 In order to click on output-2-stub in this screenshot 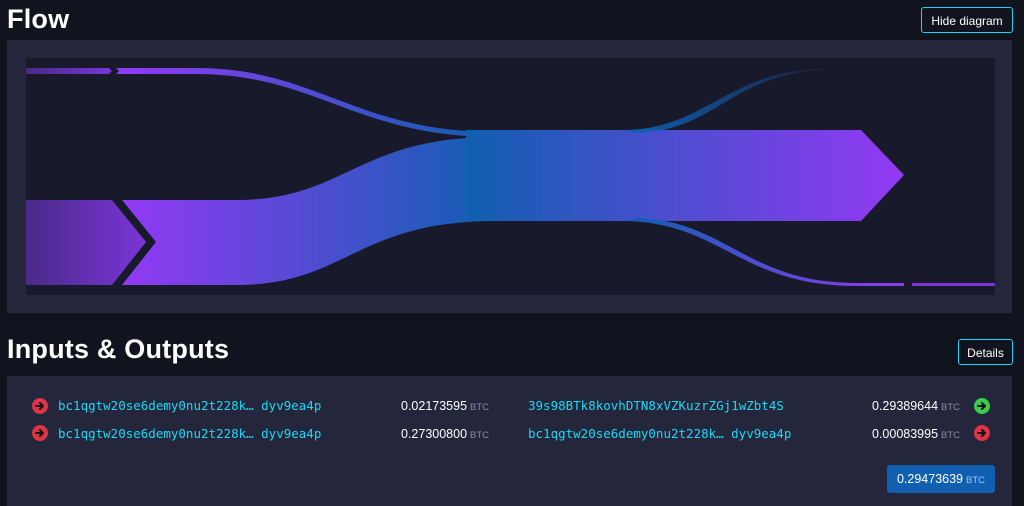, I will do `click(953, 284)`.